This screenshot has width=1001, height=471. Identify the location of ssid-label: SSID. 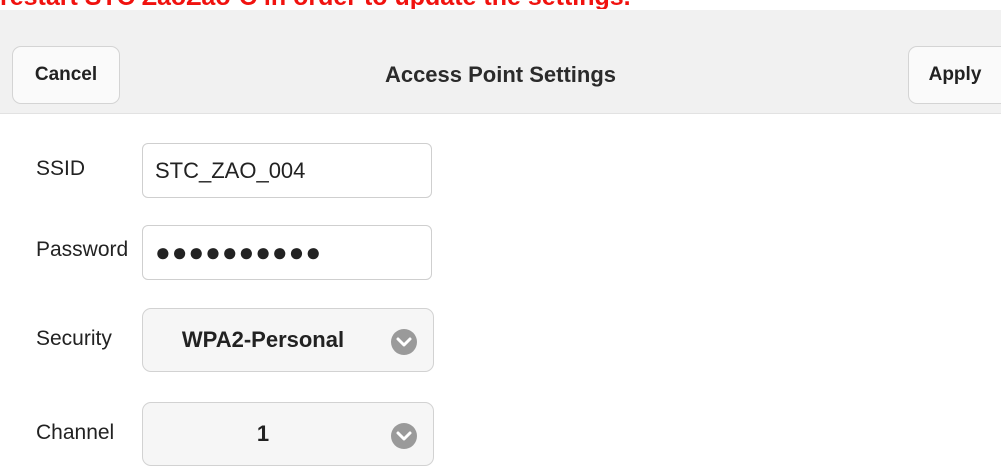
(61, 168).